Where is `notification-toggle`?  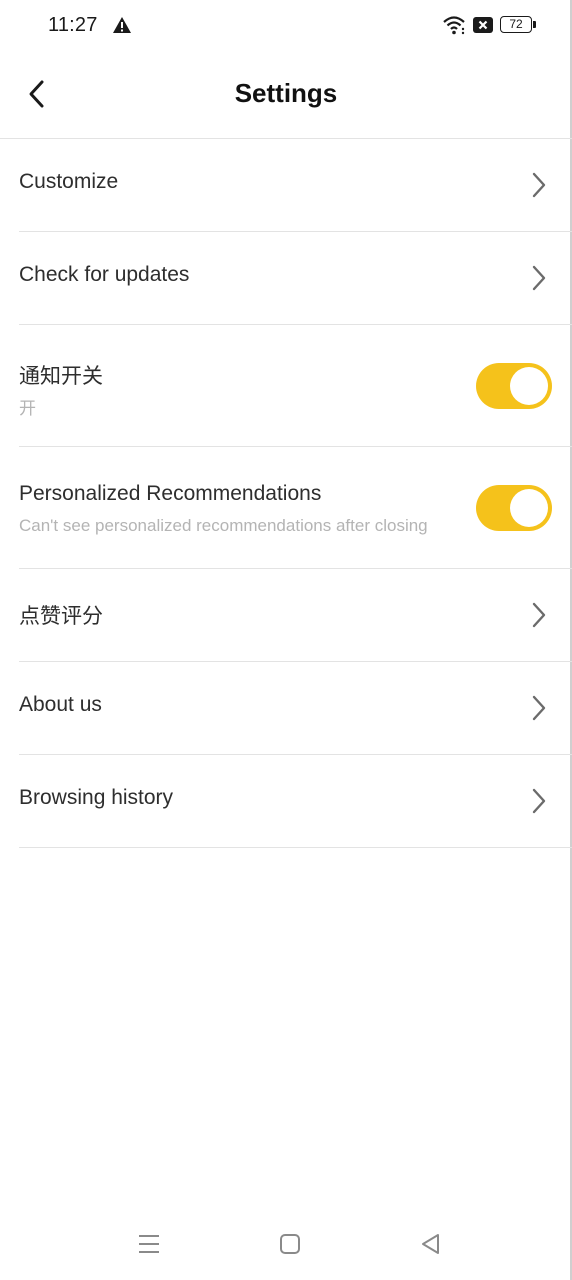 notification-toggle is located at coordinates (514, 386).